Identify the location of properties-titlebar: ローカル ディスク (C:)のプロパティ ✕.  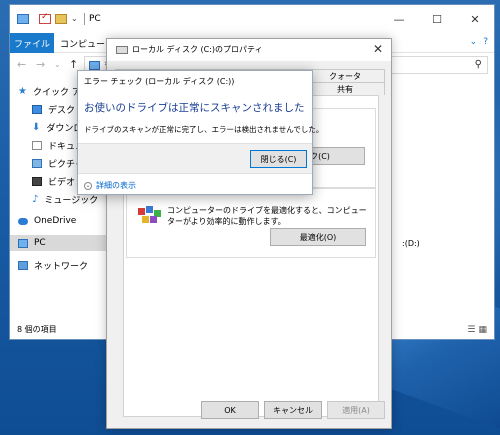
(249, 50).